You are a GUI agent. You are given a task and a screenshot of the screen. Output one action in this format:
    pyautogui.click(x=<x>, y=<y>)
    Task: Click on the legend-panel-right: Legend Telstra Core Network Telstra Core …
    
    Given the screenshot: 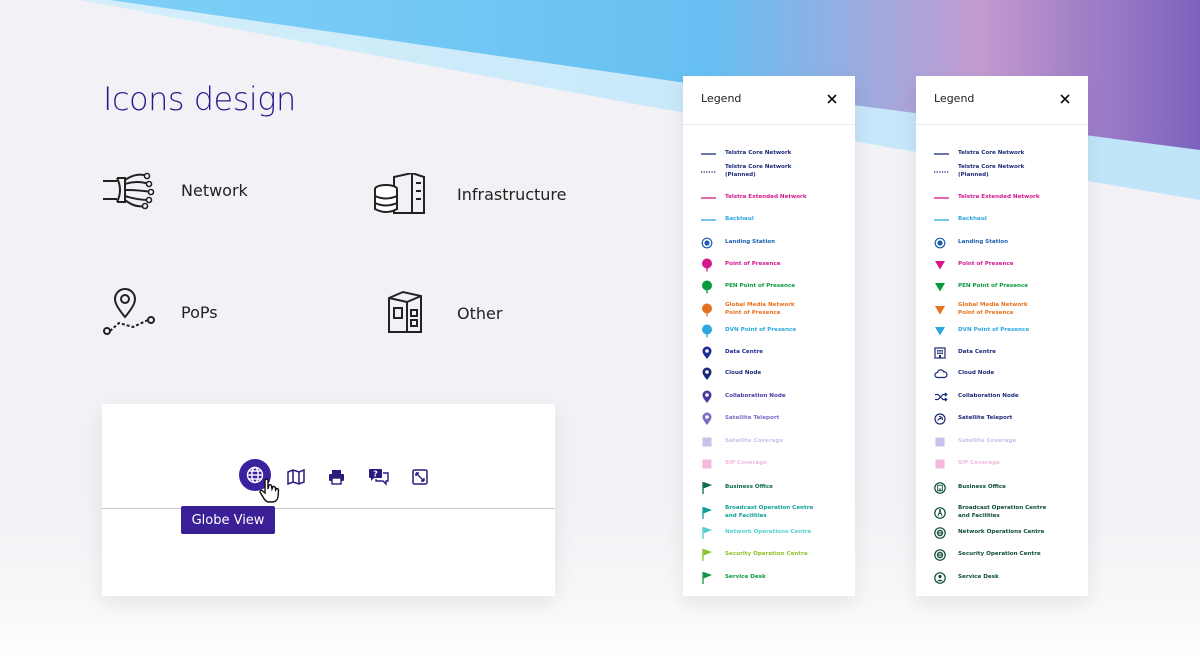 What is the action you would take?
    pyautogui.click(x=1002, y=336)
    